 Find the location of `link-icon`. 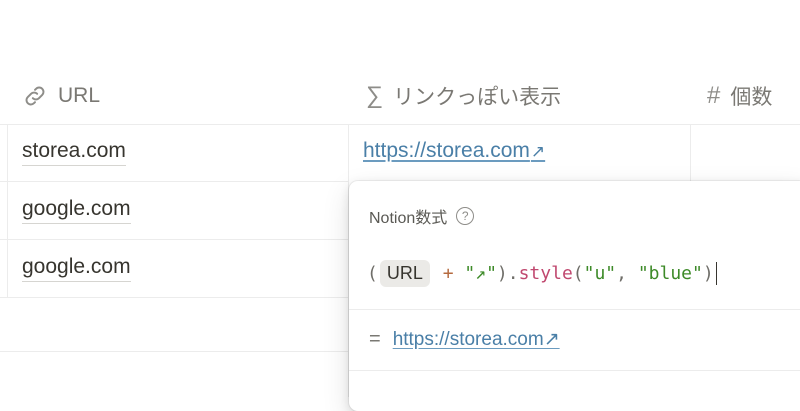

link-icon is located at coordinates (35, 96).